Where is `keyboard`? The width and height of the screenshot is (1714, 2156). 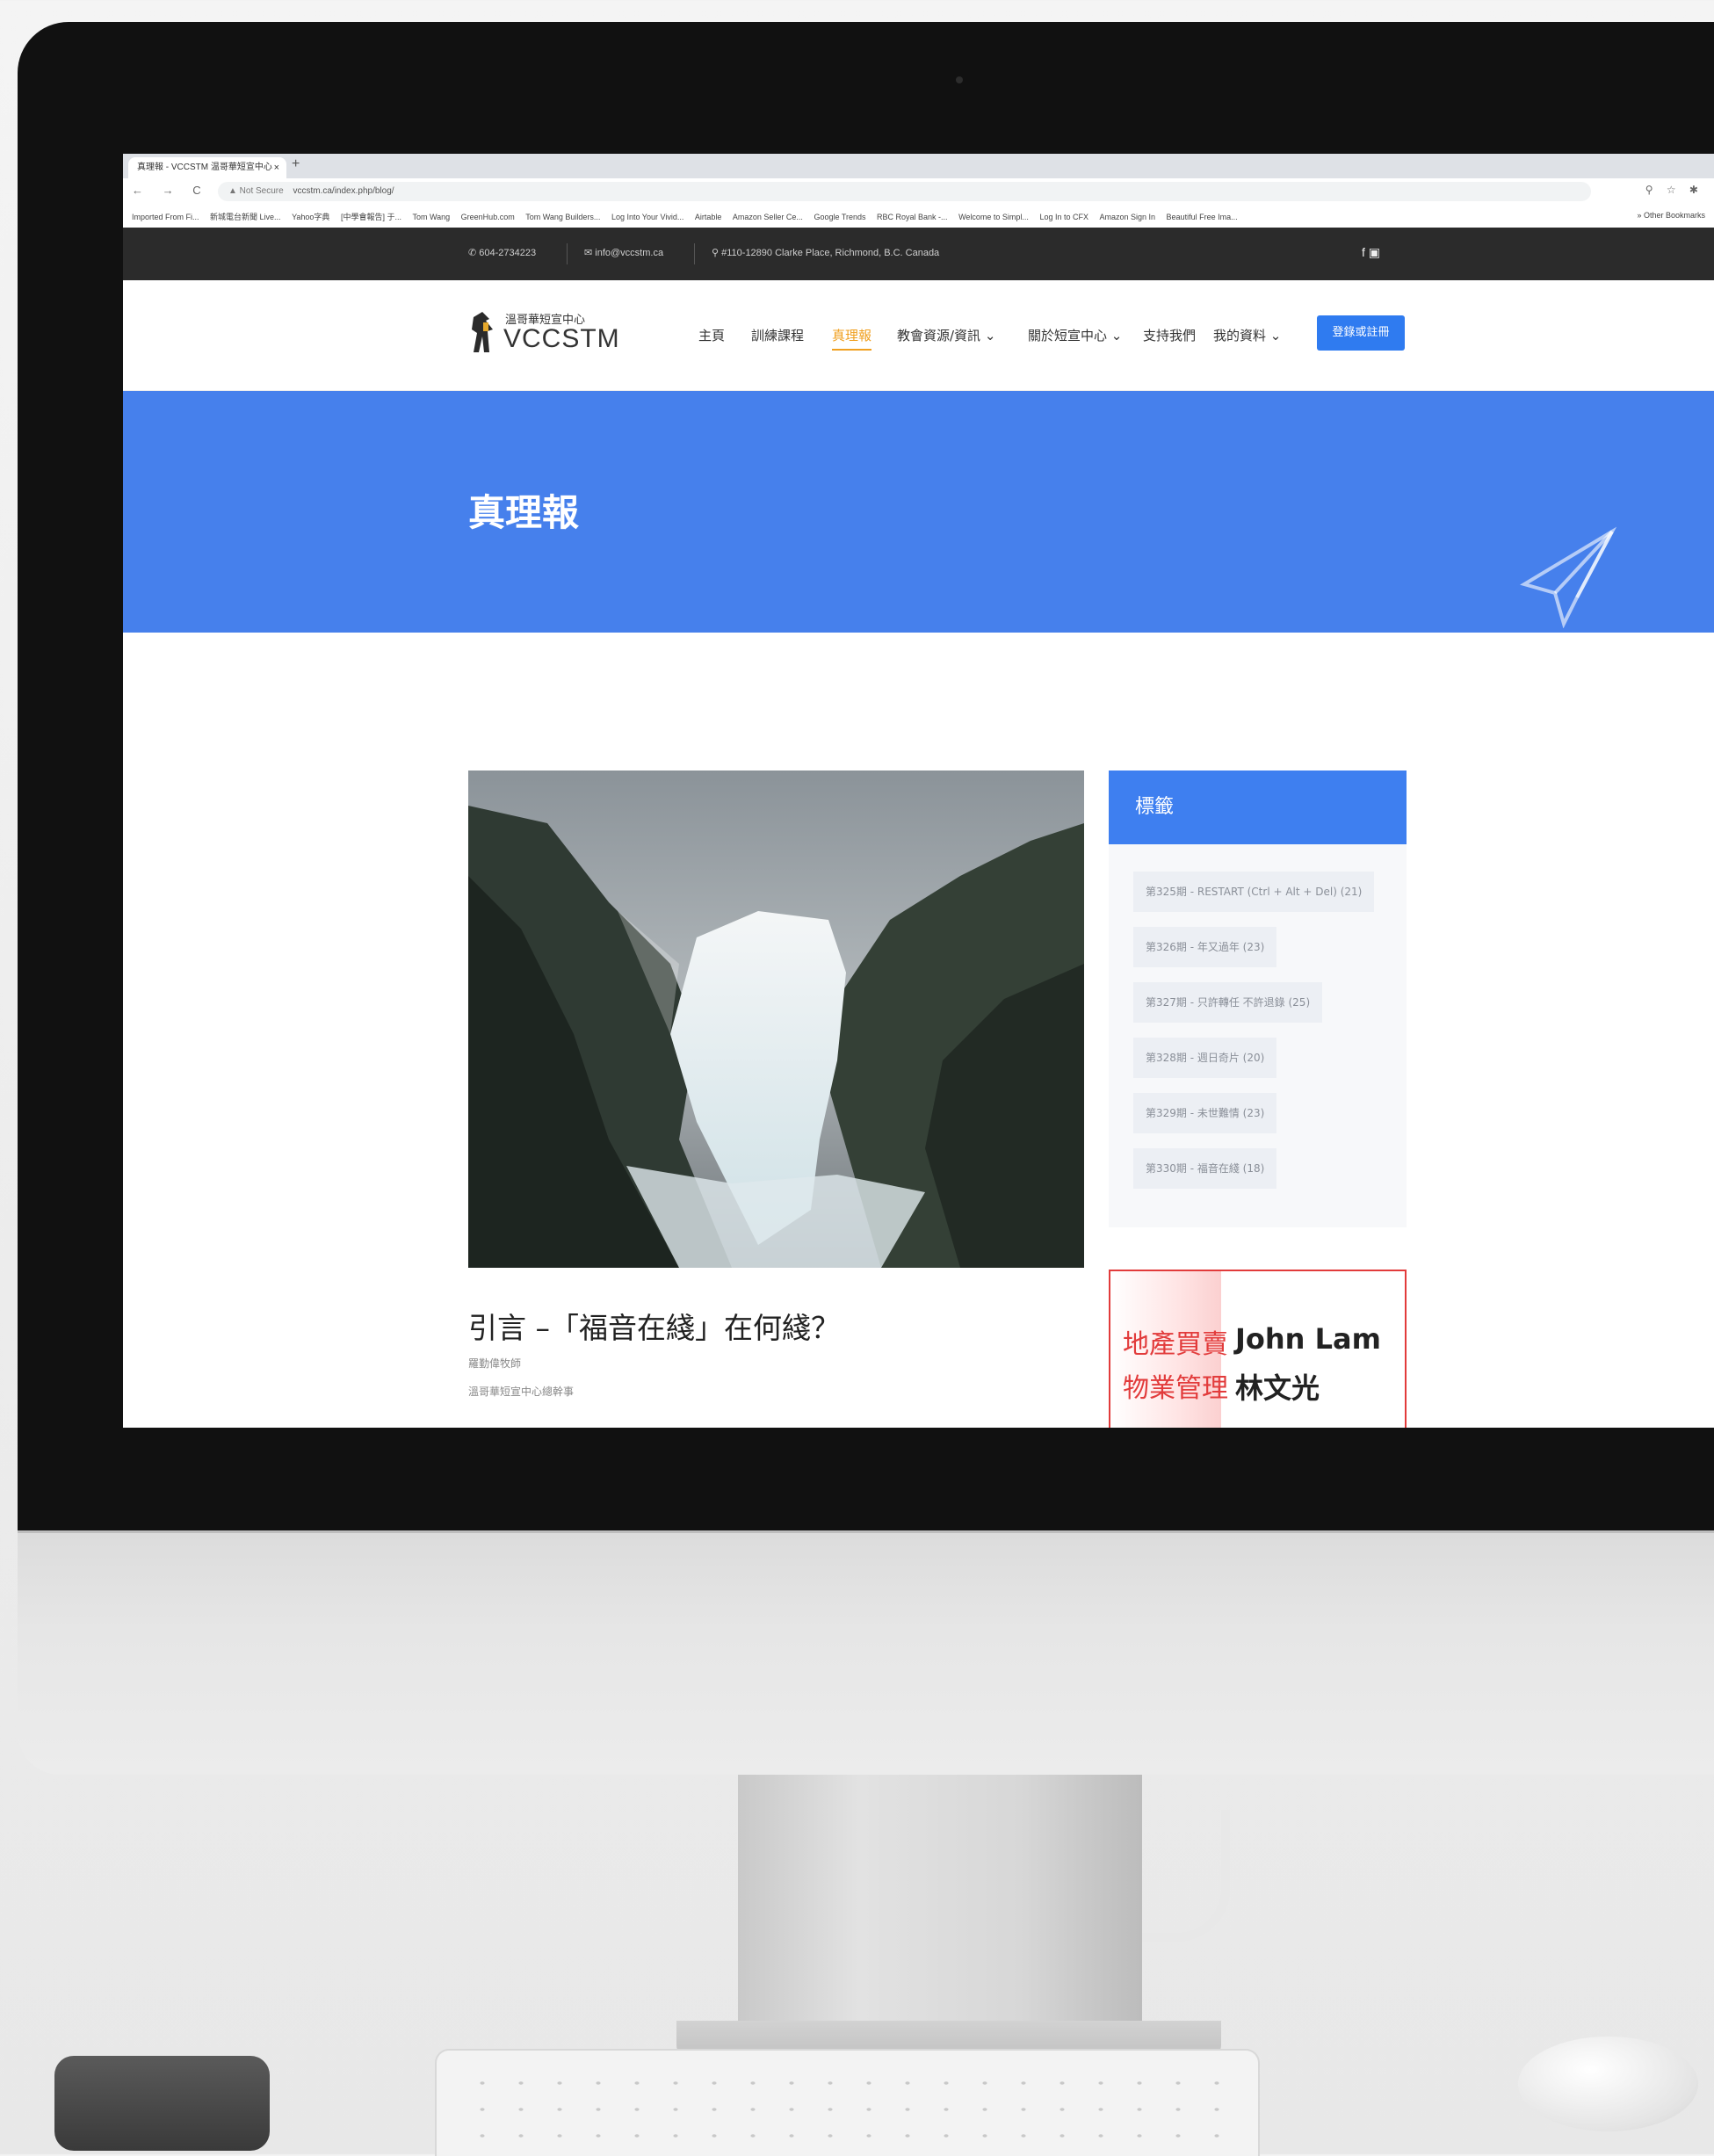 keyboard is located at coordinates (848, 2102).